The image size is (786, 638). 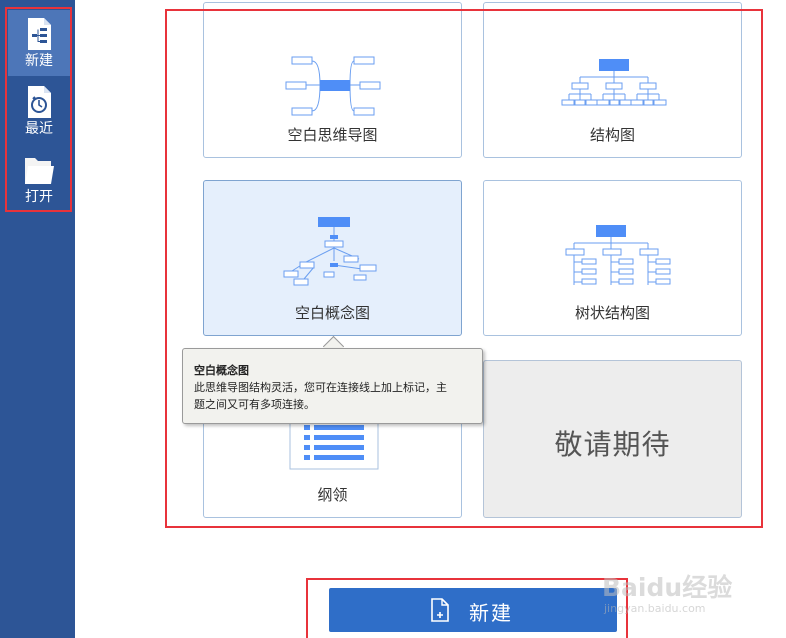 I want to click on tooltip-text-line: 题之间又可有多项连接。, so click(x=254, y=404).